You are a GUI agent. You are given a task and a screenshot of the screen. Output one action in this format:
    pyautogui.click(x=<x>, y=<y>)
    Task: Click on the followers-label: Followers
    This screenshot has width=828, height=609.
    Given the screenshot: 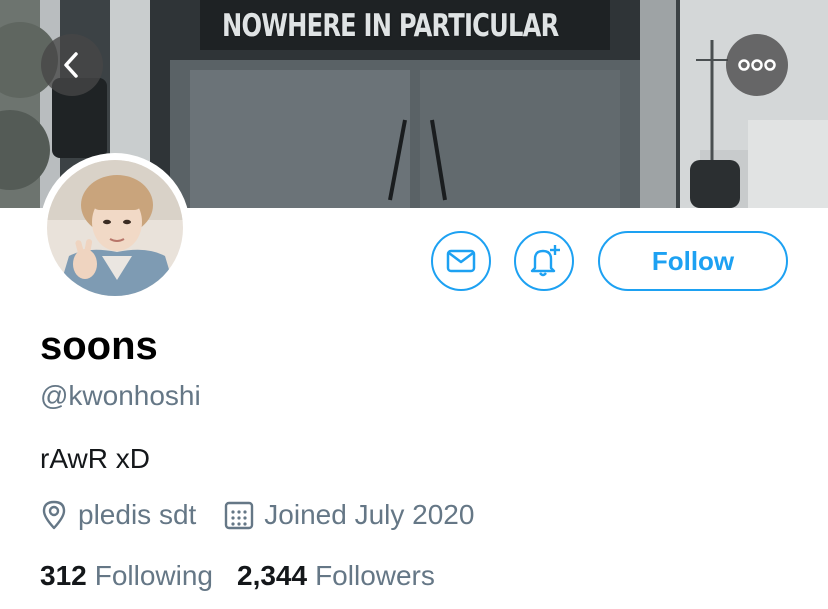 What is the action you would take?
    pyautogui.click(x=375, y=575)
    